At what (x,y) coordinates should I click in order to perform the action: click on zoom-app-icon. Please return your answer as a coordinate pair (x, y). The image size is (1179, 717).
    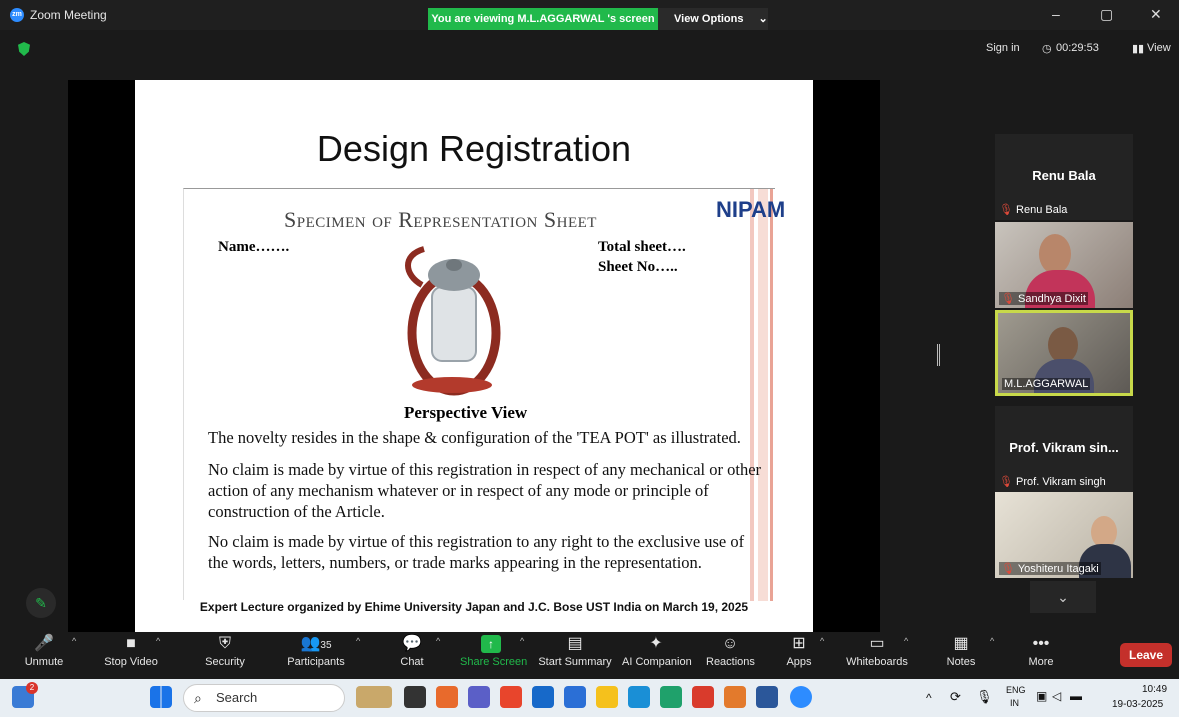
    Looking at the image, I should click on (801, 697).